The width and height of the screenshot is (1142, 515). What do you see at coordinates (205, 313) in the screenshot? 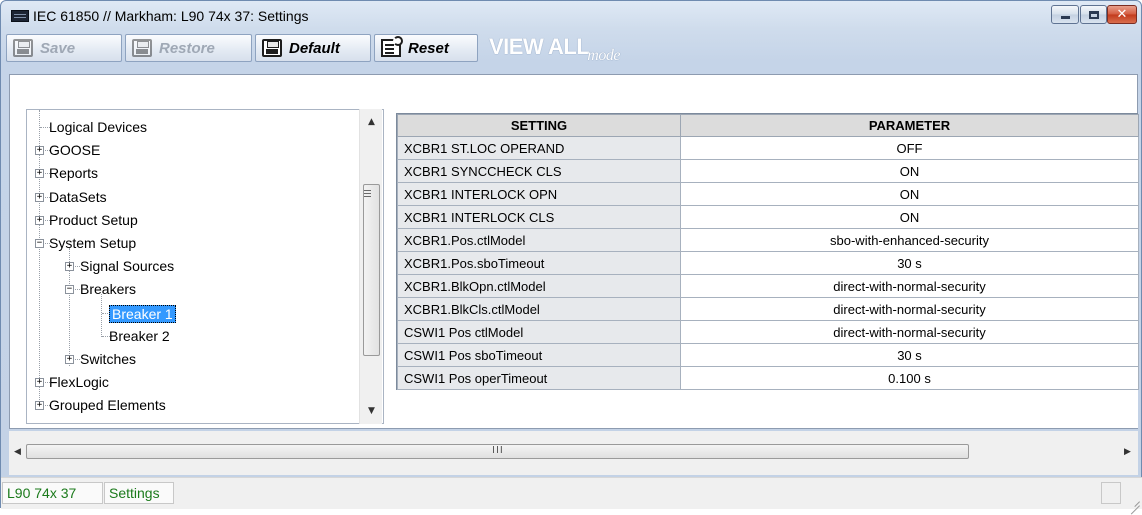
I see `tree-item-breaker-1: Breaker 1` at bounding box center [205, 313].